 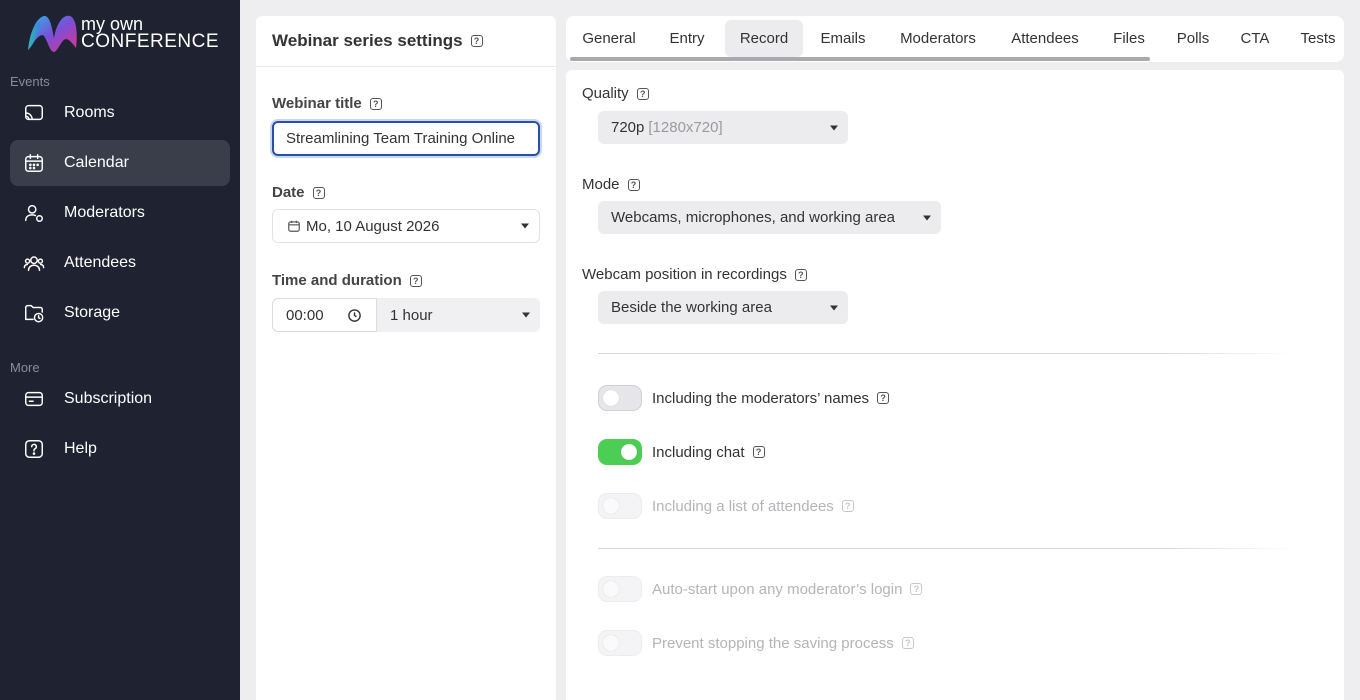 What do you see at coordinates (288, 192) in the screenshot?
I see `date-label-text: Date` at bounding box center [288, 192].